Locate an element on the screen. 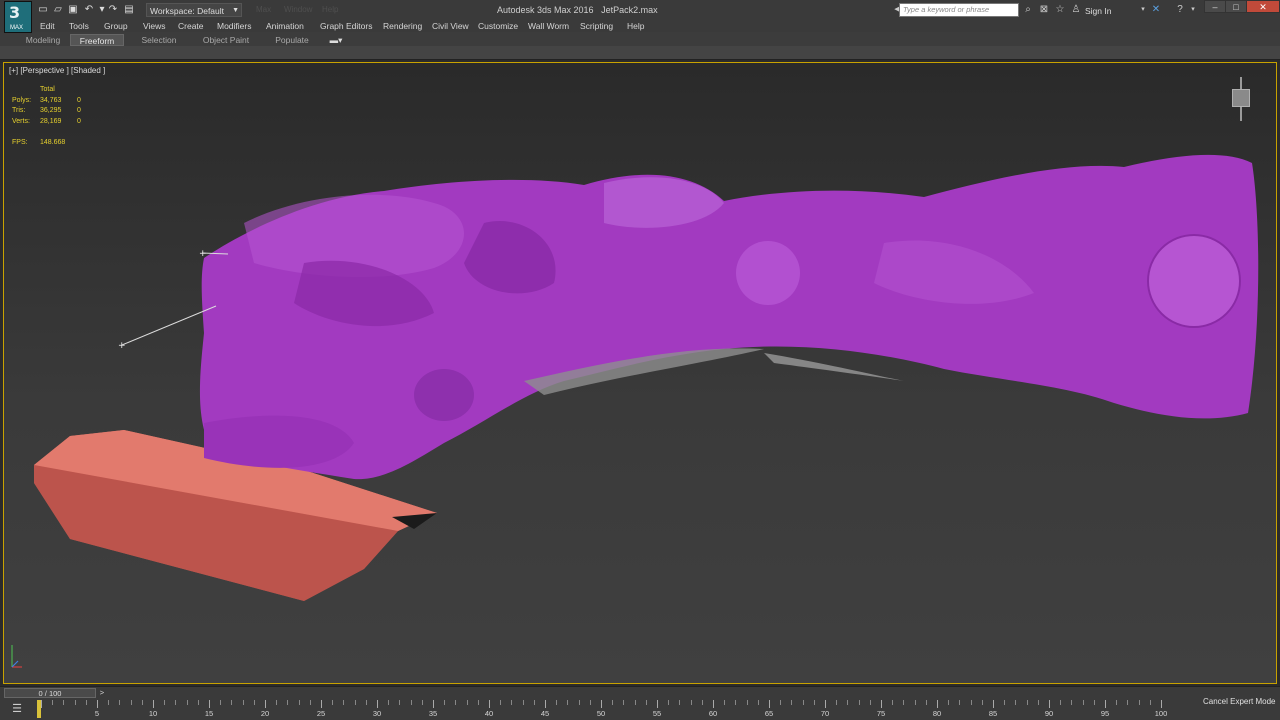 The height and width of the screenshot is (720, 1280). window-title: Autodesk 3ds Max 2016 JetPack2.max is located at coordinates (577, 10).